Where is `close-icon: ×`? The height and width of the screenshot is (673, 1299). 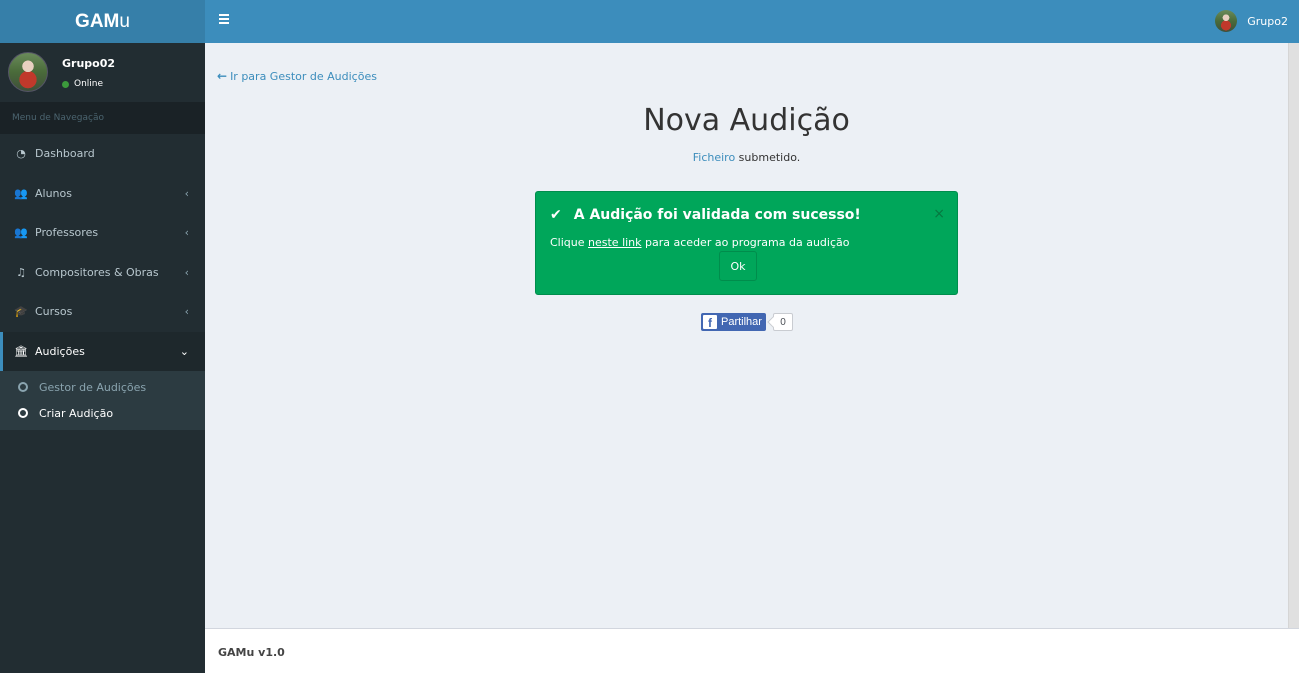 close-icon: × is located at coordinates (939, 214).